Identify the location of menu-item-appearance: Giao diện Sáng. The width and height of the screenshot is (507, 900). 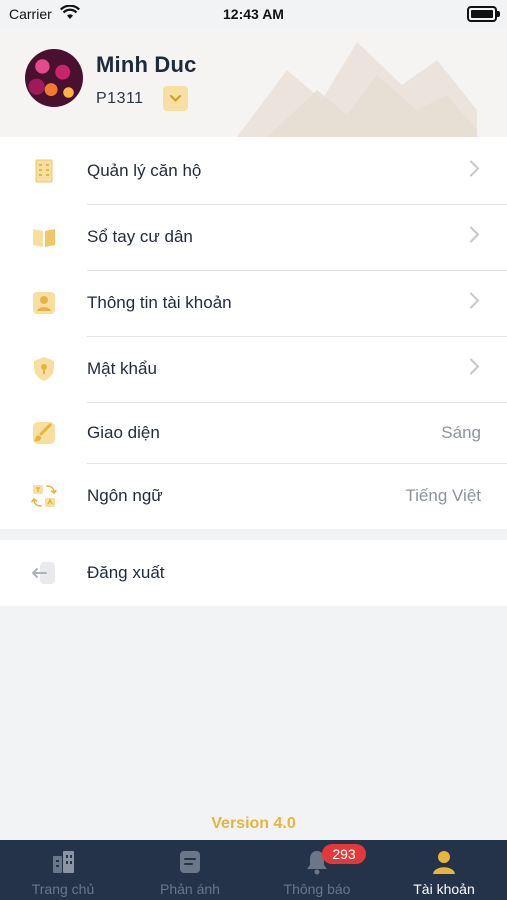
(253, 432).